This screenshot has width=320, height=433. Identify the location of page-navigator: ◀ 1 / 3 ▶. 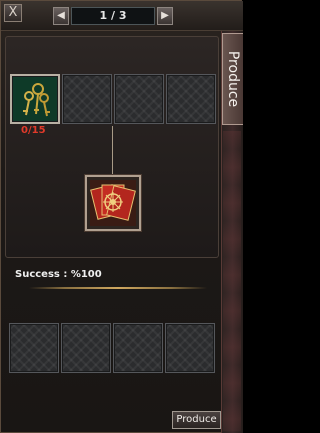
(113, 16).